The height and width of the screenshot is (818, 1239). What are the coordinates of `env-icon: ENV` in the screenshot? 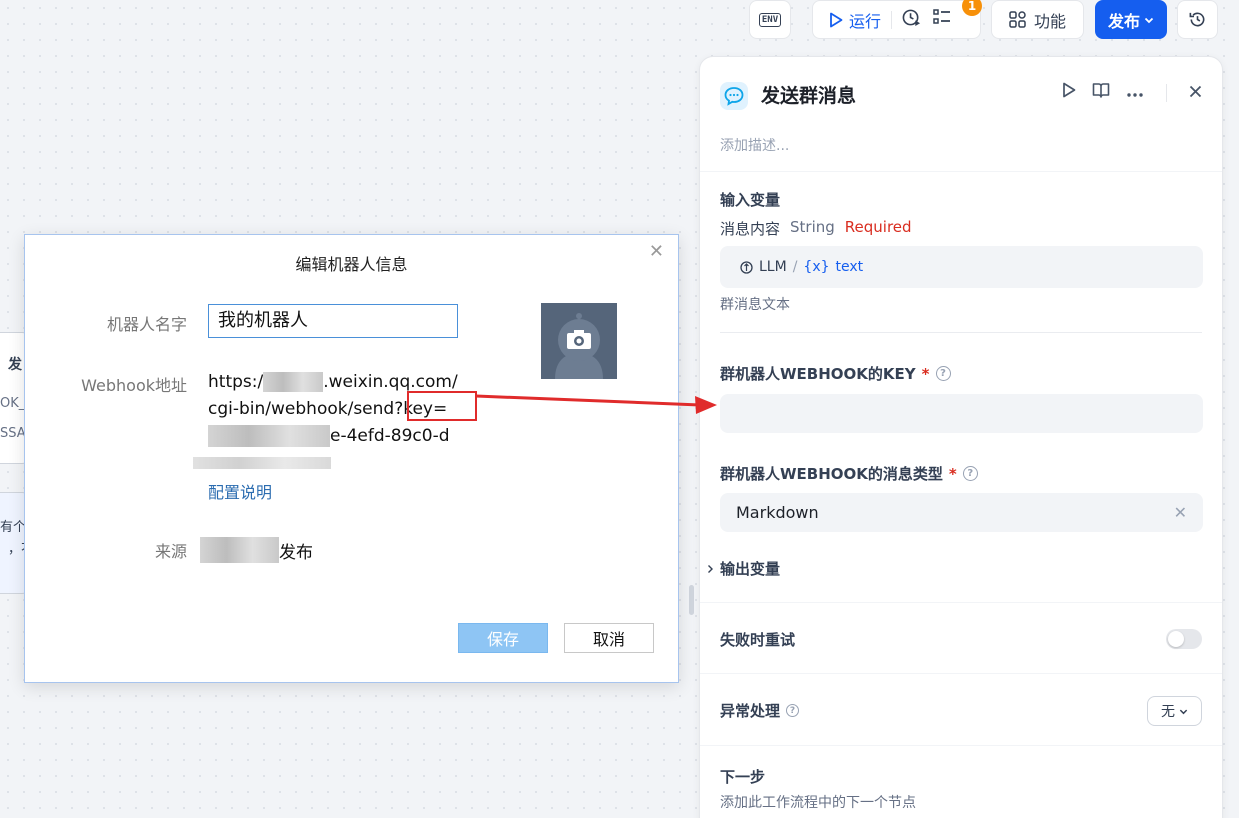 It's located at (770, 19).